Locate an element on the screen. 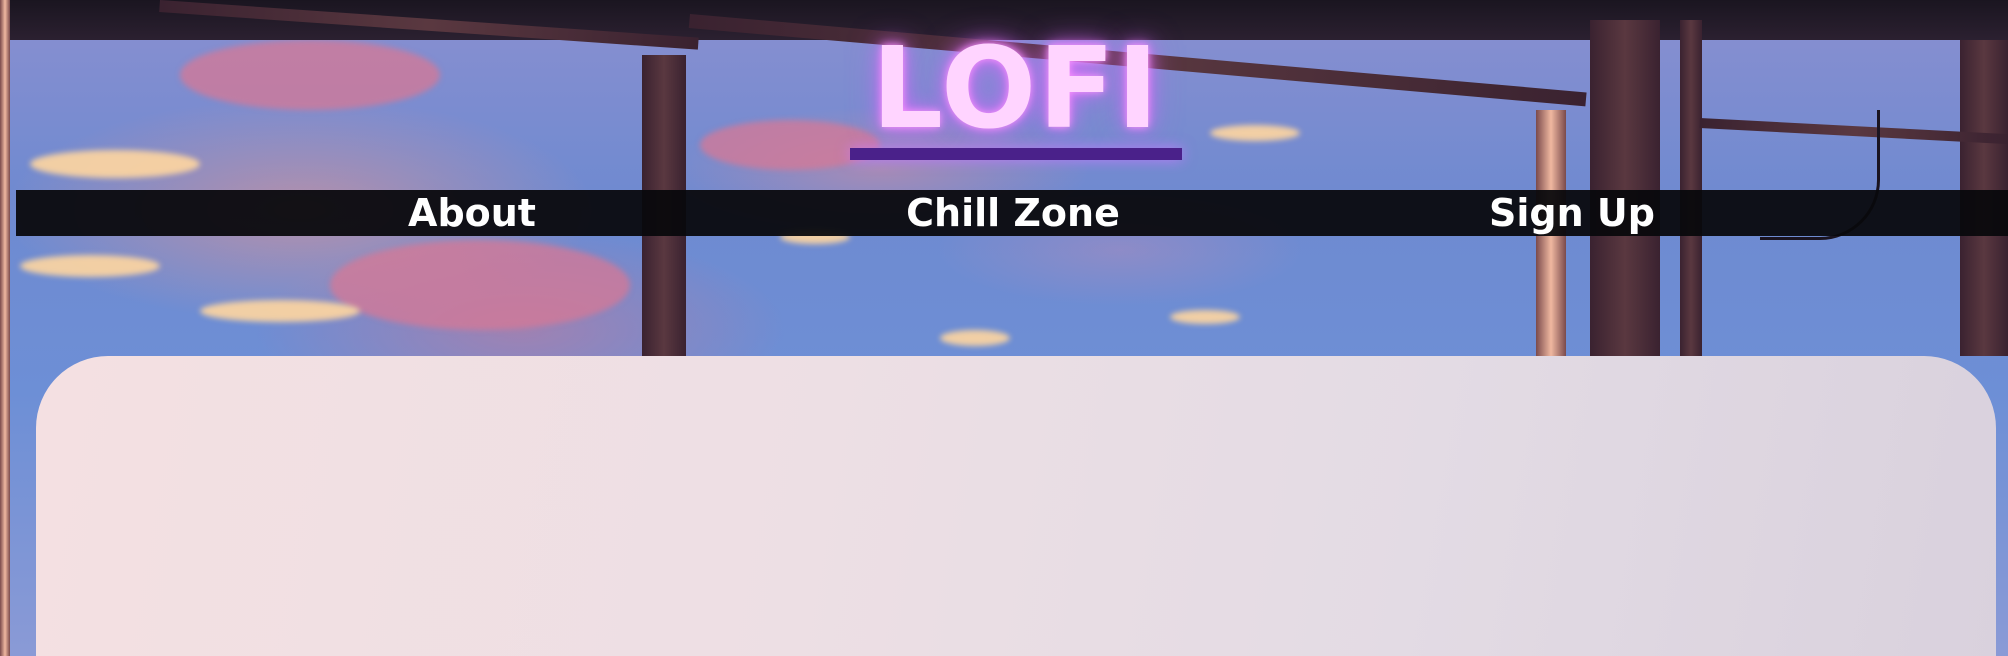  site-logo: LOFI is located at coordinates (1016, 95).